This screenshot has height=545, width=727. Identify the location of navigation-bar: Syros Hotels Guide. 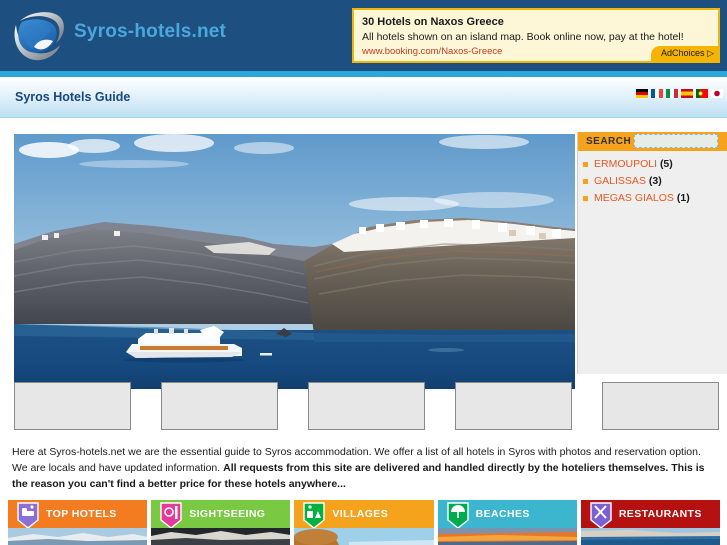
(363, 97).